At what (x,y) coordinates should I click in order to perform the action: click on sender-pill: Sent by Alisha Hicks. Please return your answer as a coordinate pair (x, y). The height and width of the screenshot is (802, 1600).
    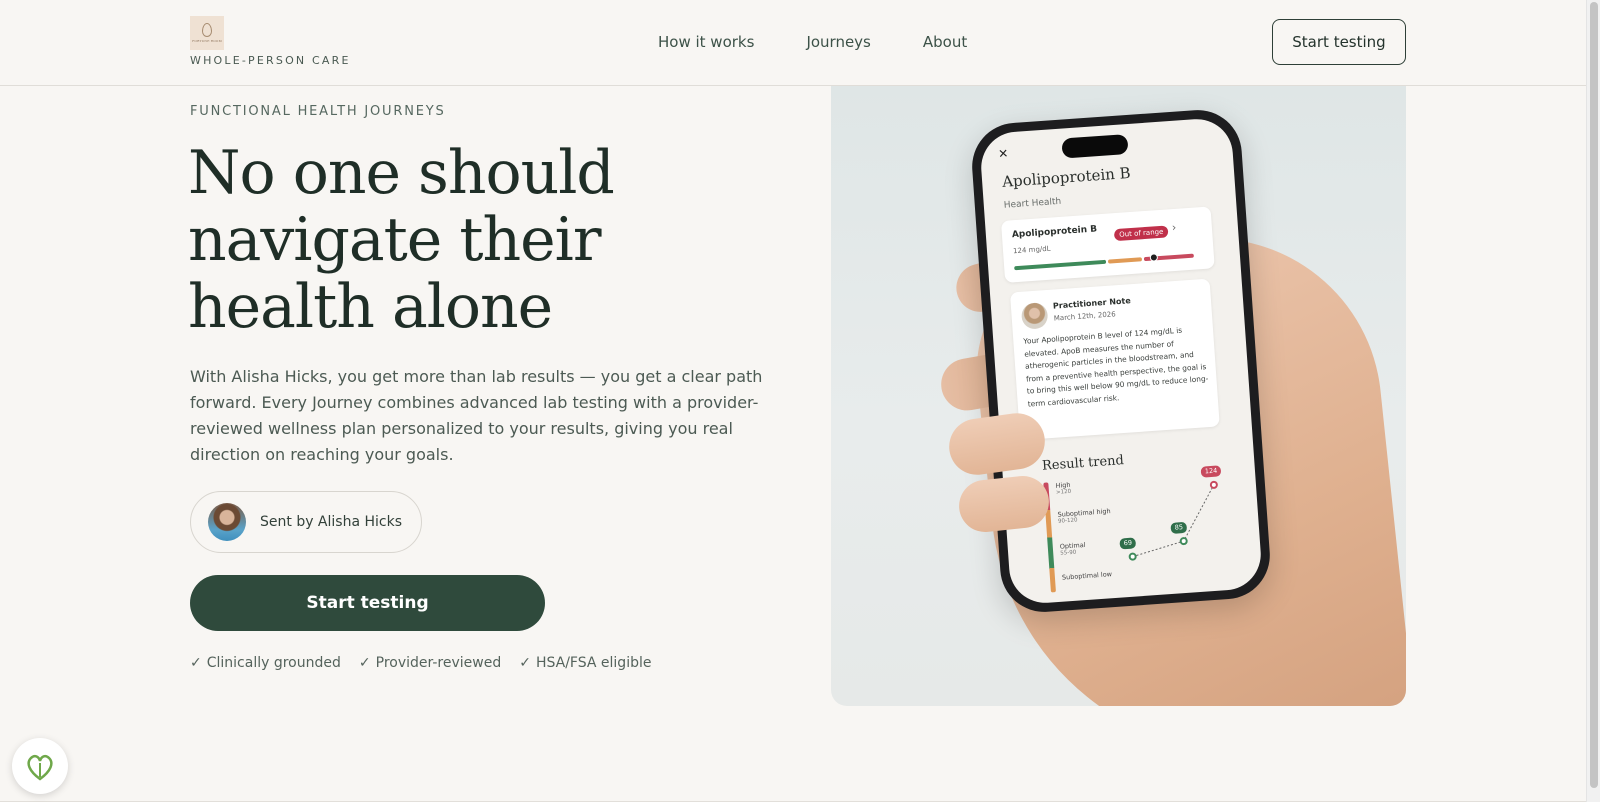
    Looking at the image, I should click on (306, 522).